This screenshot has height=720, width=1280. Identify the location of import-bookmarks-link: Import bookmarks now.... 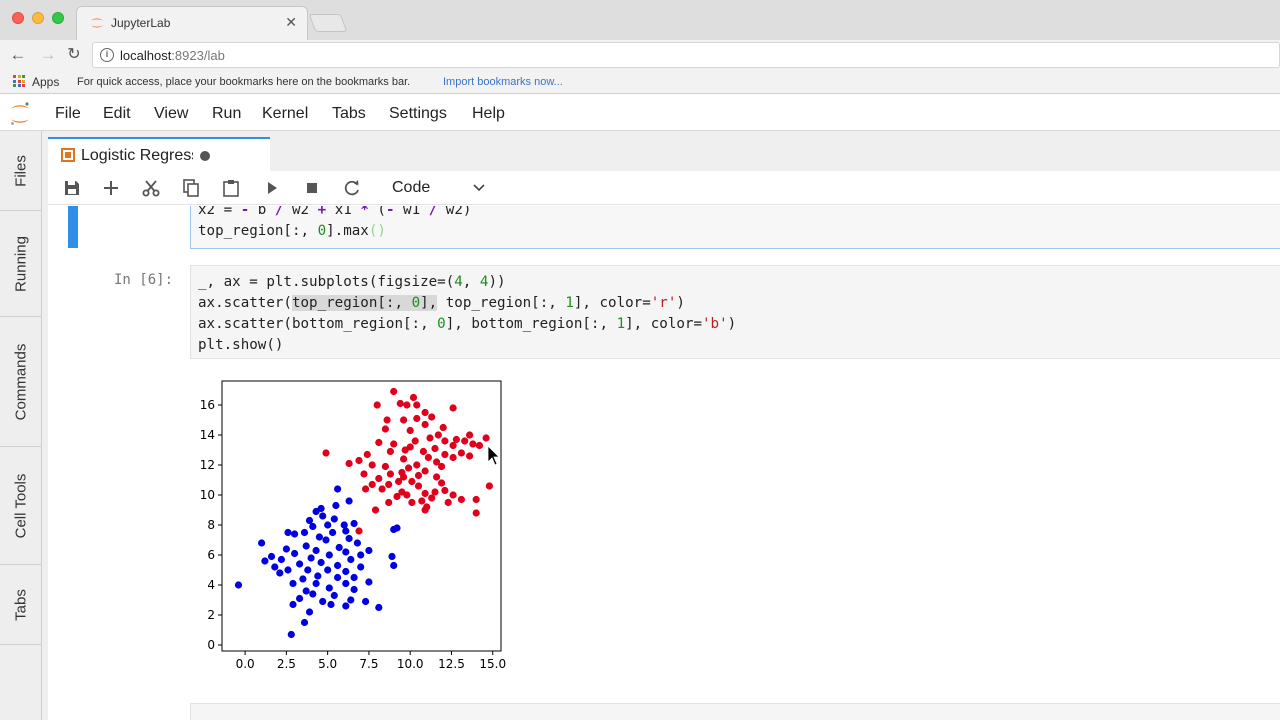
(503, 82).